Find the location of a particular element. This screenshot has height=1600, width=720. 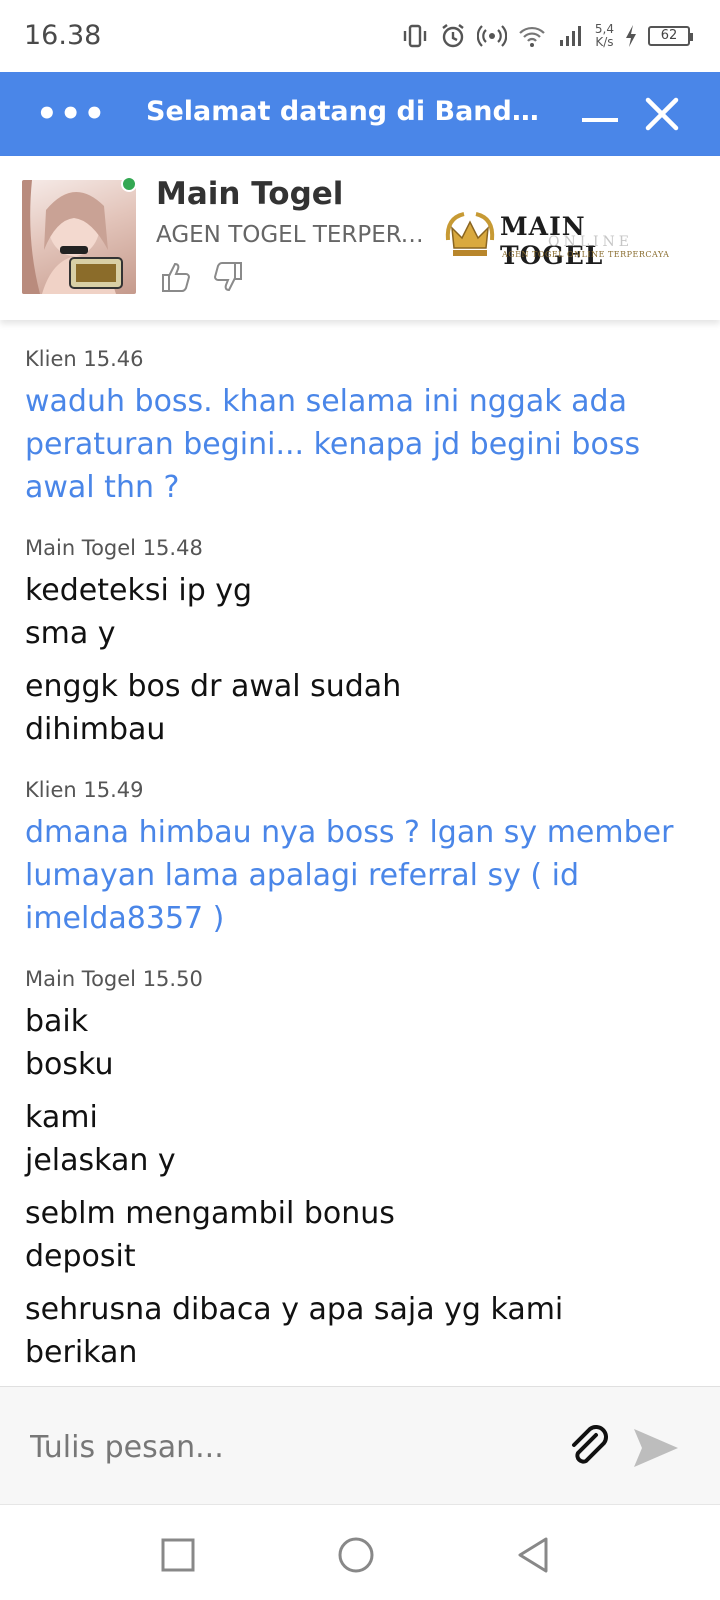

alarm-icon is located at coordinates (453, 36).